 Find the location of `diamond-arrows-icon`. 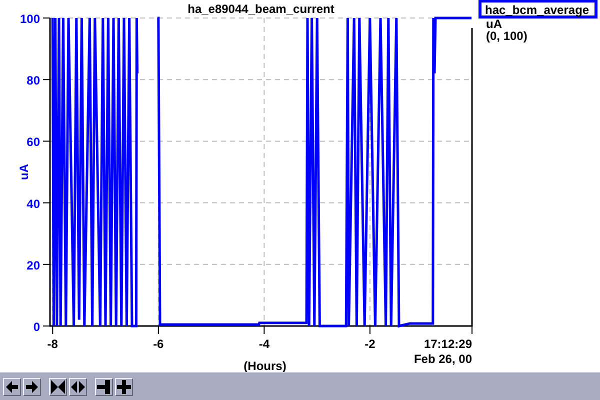

diamond-arrows-icon is located at coordinates (78, 387).